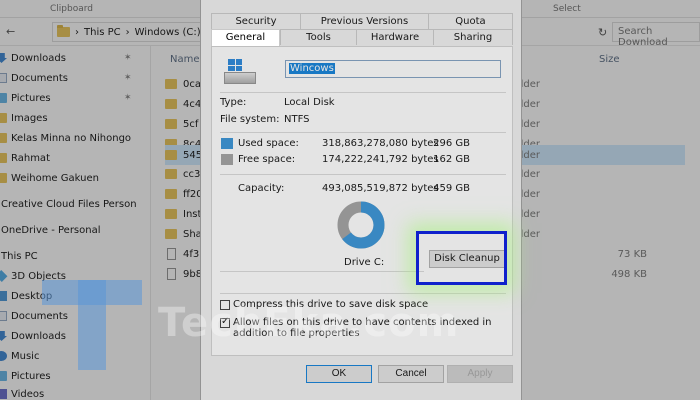 The image size is (700, 400). What do you see at coordinates (92, 325) in the screenshot?
I see `watermark-logo` at bounding box center [92, 325].